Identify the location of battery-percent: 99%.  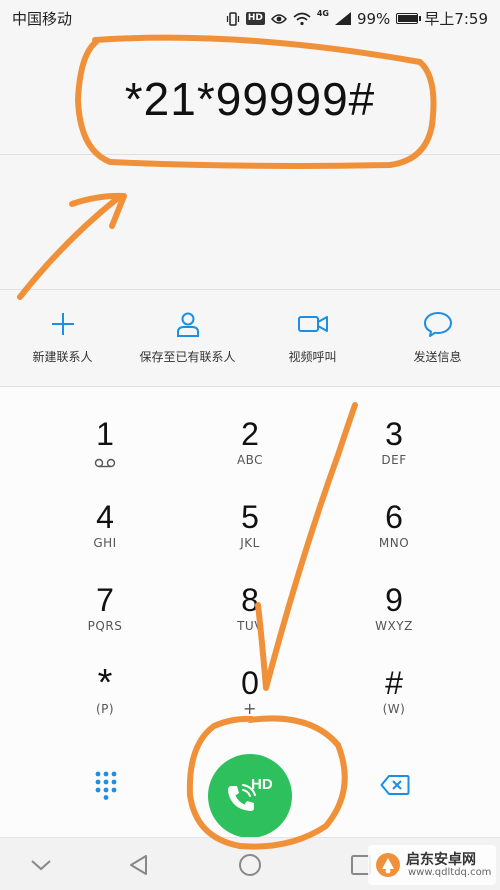
(373, 18).